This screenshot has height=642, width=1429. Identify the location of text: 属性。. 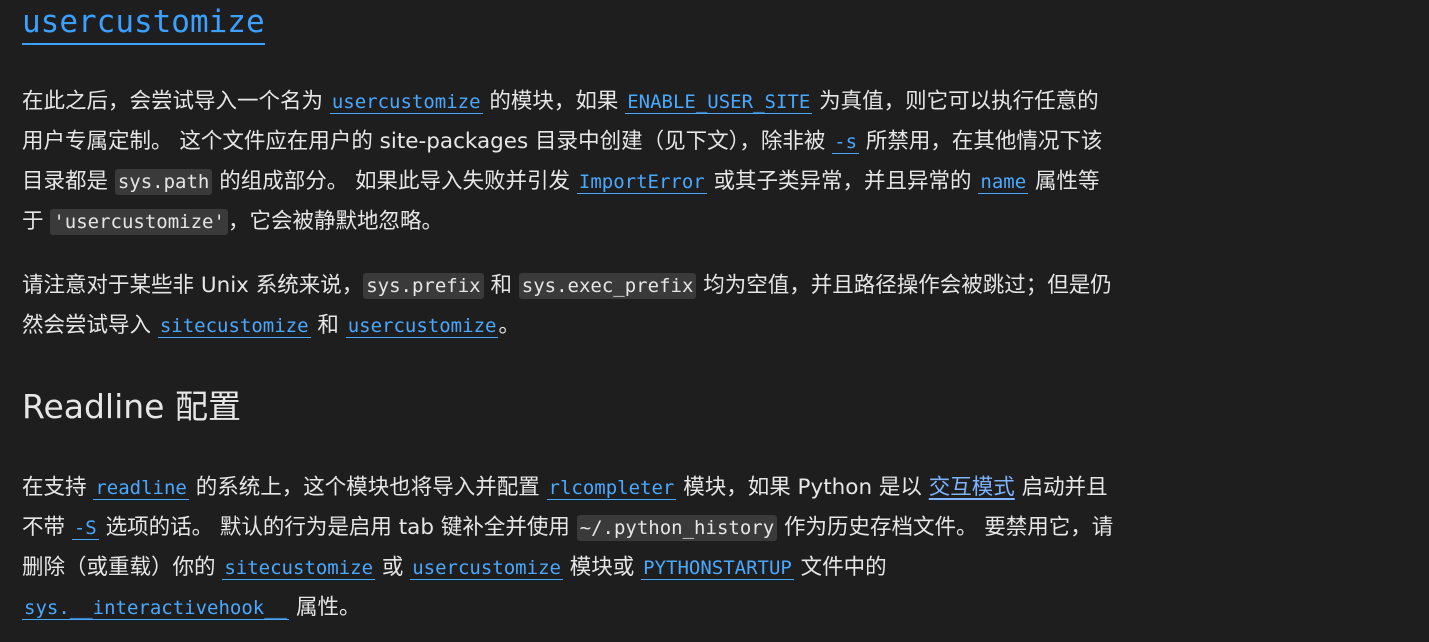
(325, 607).